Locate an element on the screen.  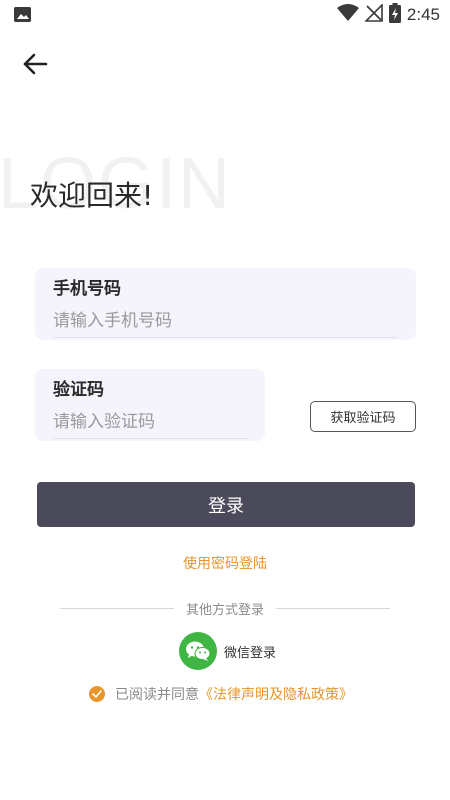
phone-label: 手机号码 is located at coordinates (87, 289).